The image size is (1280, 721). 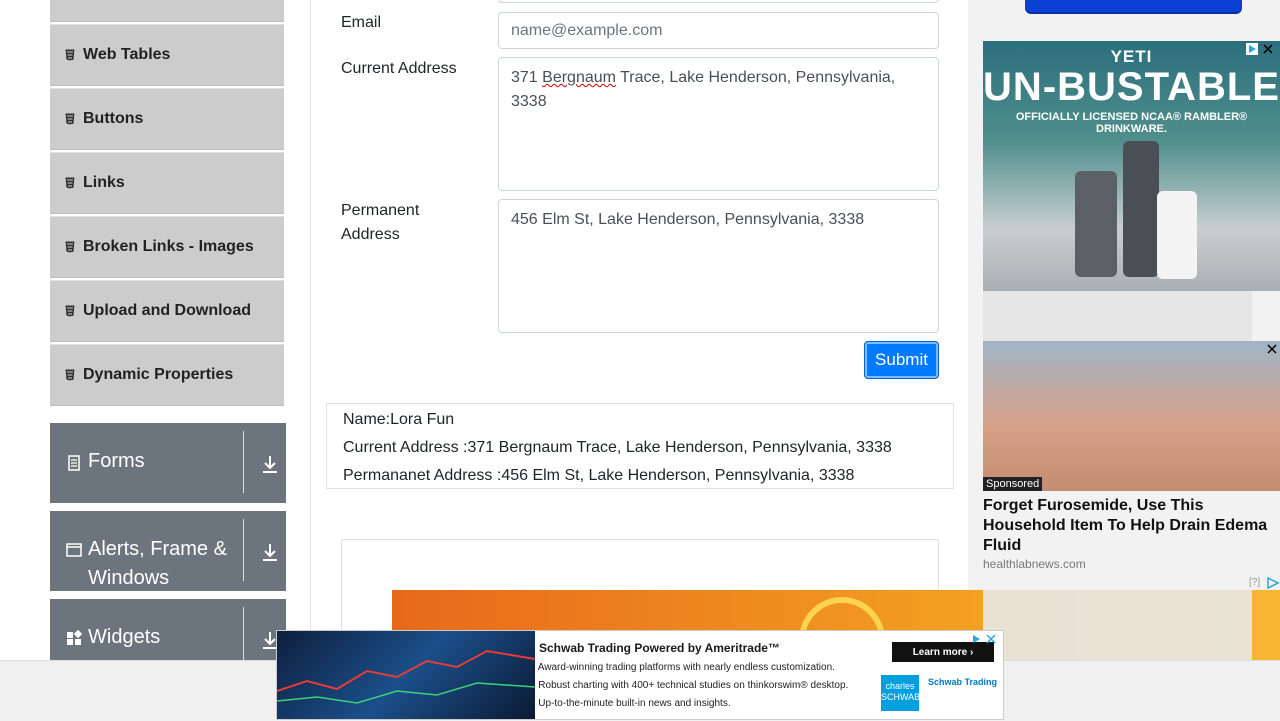 What do you see at coordinates (901, 360) in the screenshot?
I see `submit-button: Submit` at bounding box center [901, 360].